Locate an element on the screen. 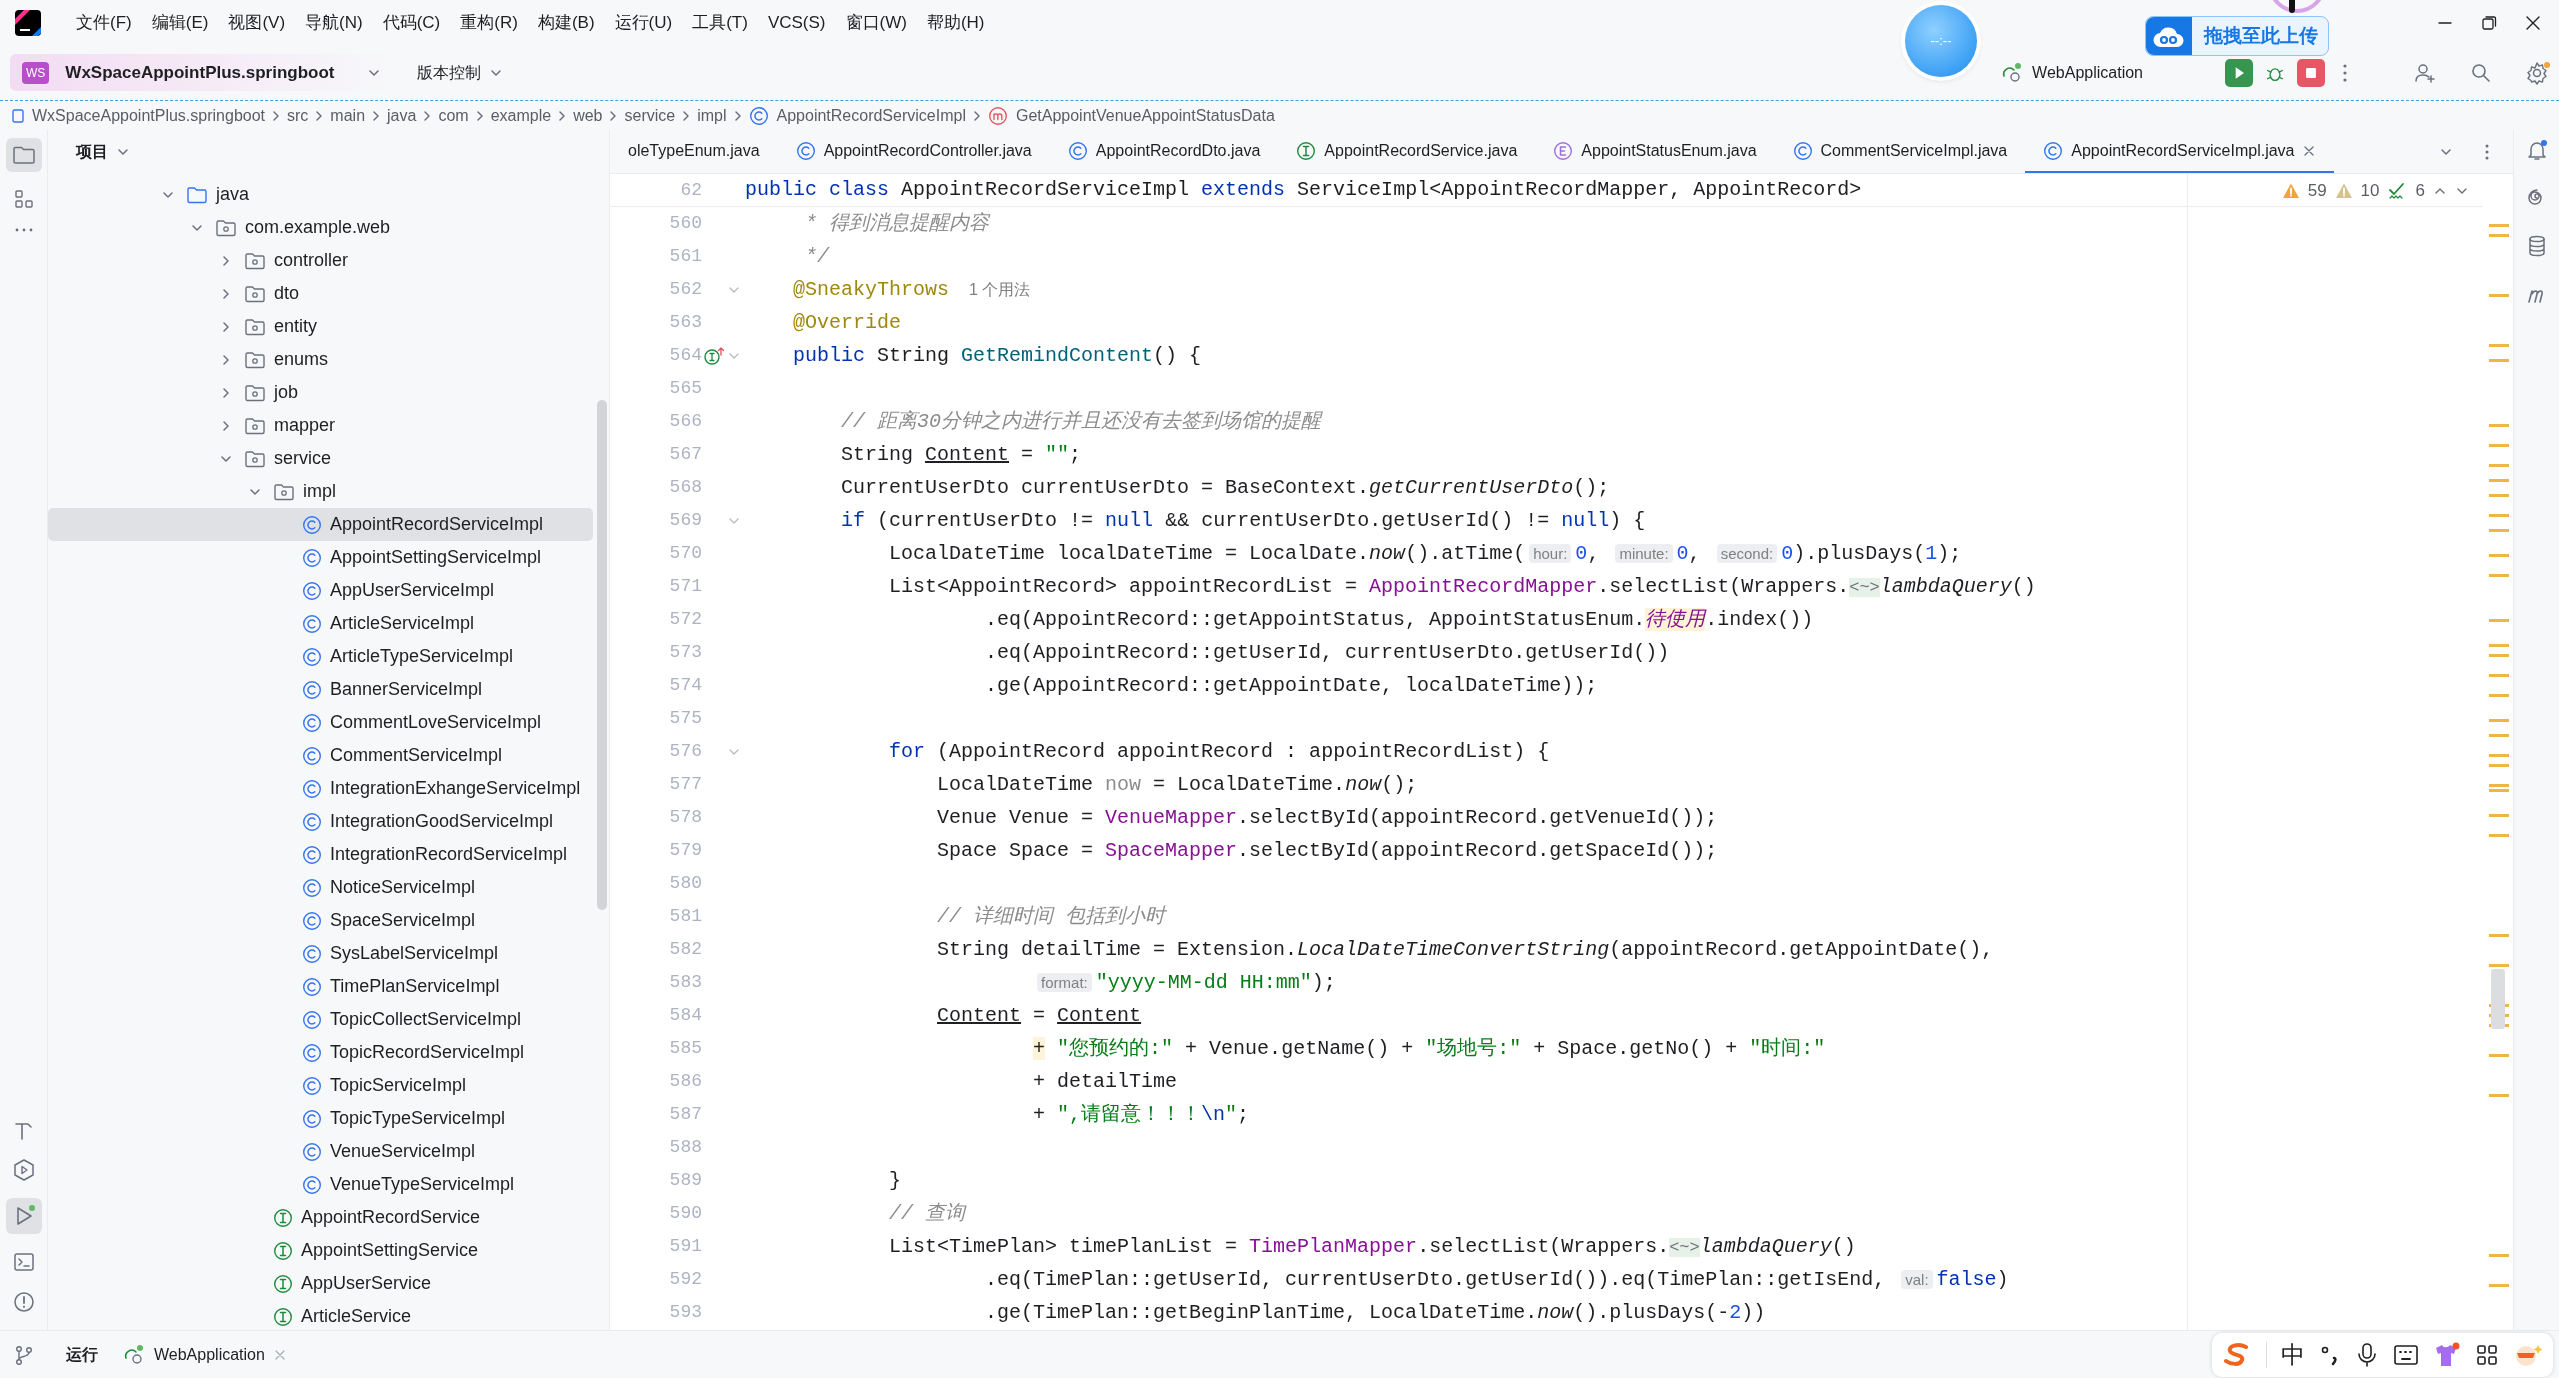 The width and height of the screenshot is (2559, 1378). code-line: format: "yyyy-MM-dd HH:mm"); is located at coordinates (1040, 982).